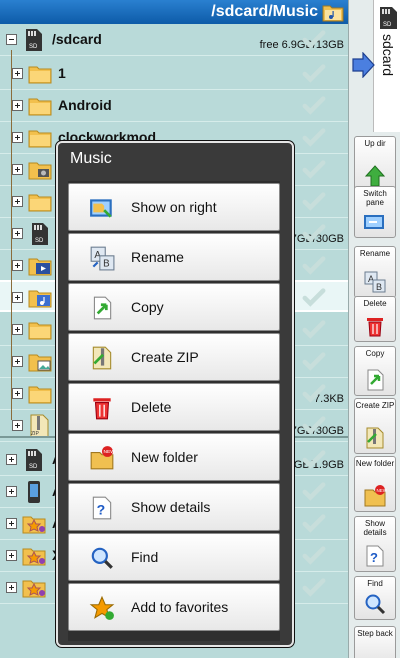 The image size is (400, 658). Describe the element at coordinates (174, 207) in the screenshot. I see `menu-item-show-on-right: Show on right` at that location.